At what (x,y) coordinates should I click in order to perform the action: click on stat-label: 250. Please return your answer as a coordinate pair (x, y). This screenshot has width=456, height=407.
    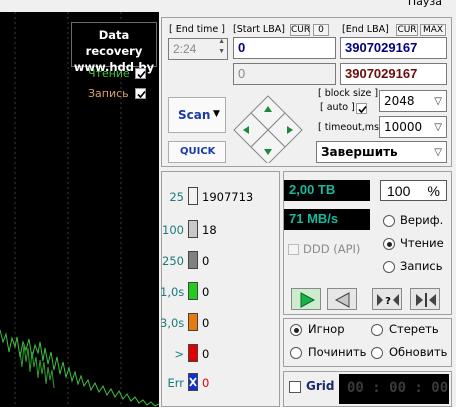
    Looking at the image, I should click on (173, 261).